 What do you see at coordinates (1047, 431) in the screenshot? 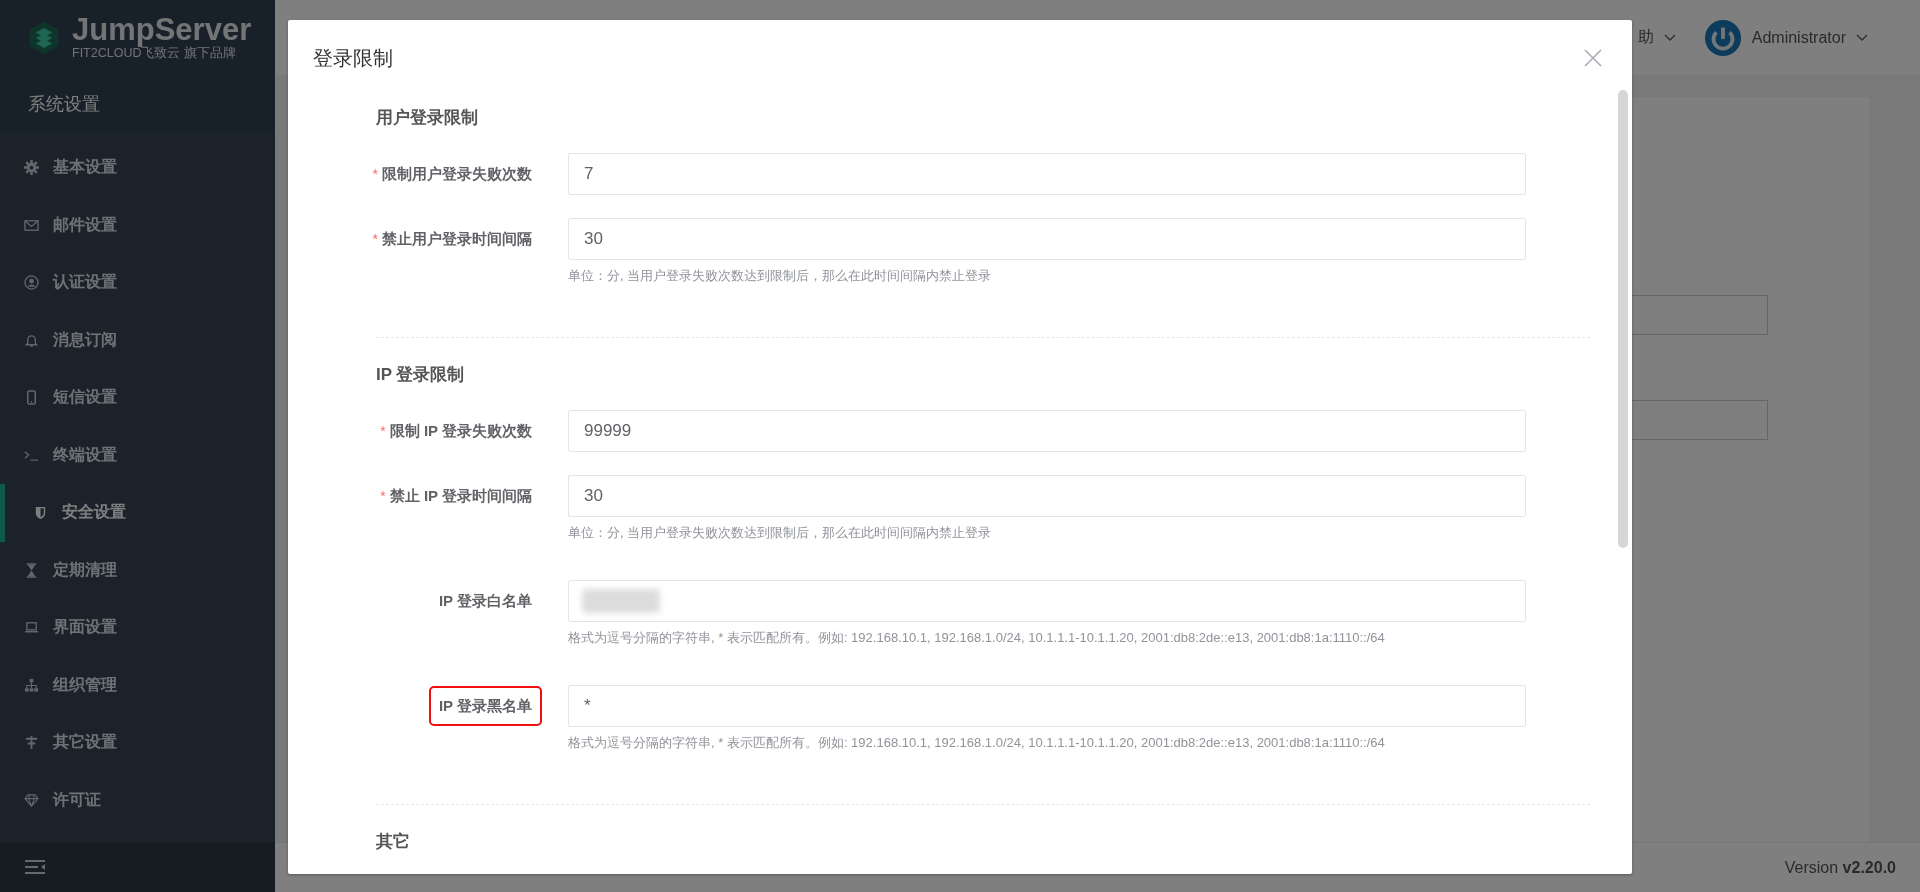
I see `input-field: 99999` at bounding box center [1047, 431].